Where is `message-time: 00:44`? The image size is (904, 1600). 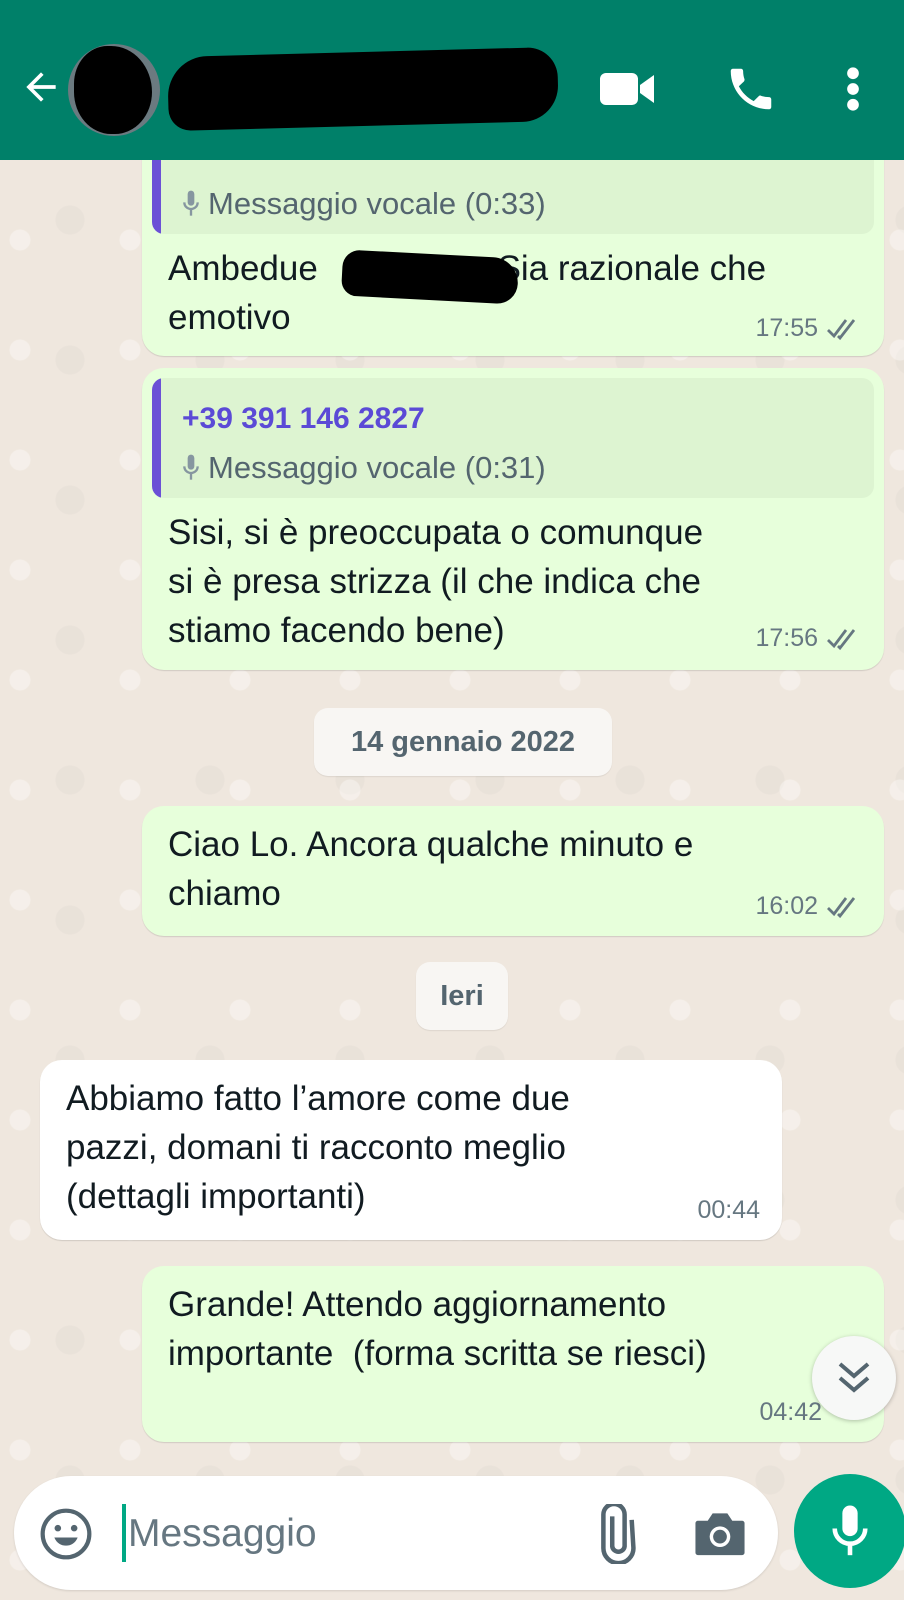 message-time: 00:44 is located at coordinates (728, 1210).